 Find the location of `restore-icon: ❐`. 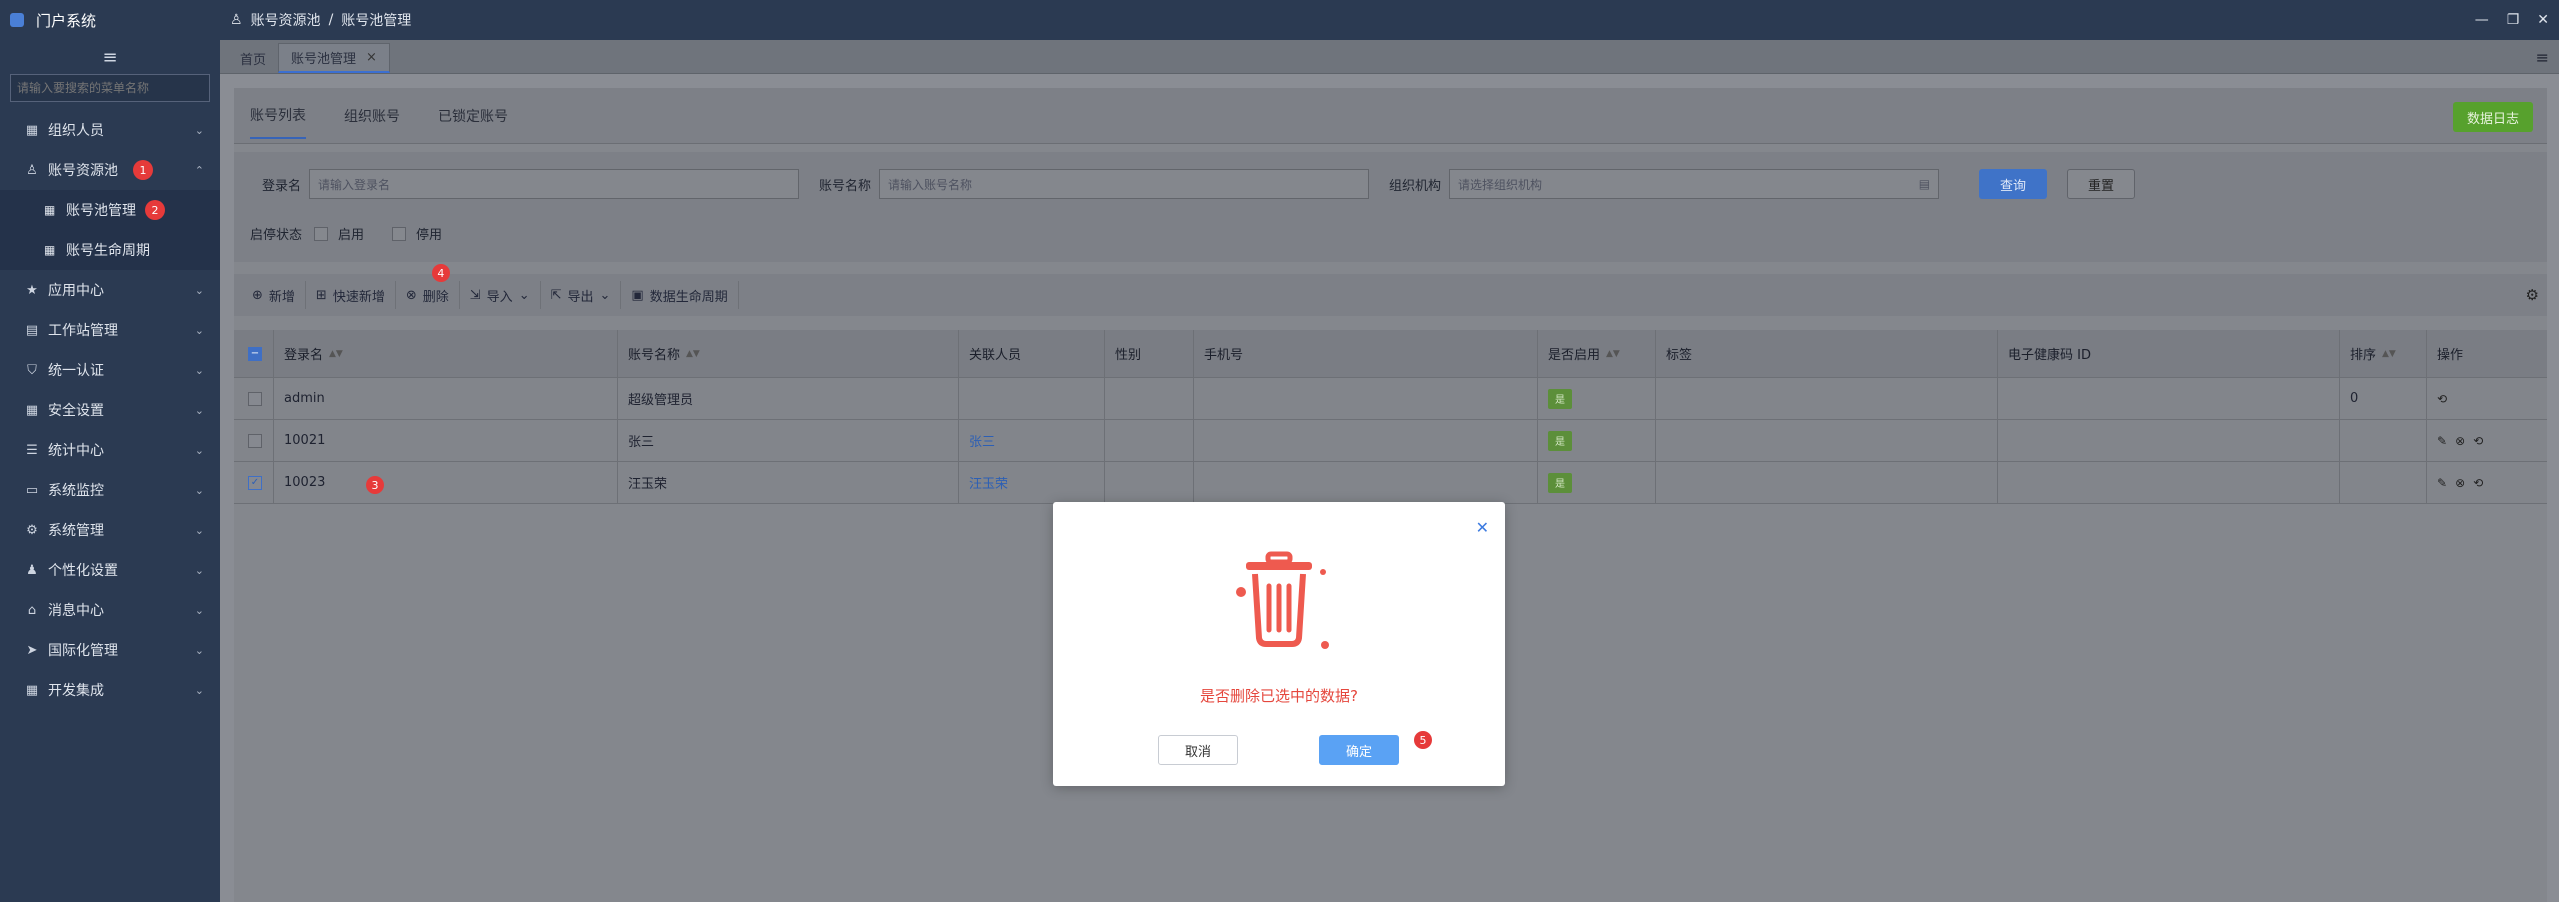

restore-icon: ❐ is located at coordinates (2513, 20).